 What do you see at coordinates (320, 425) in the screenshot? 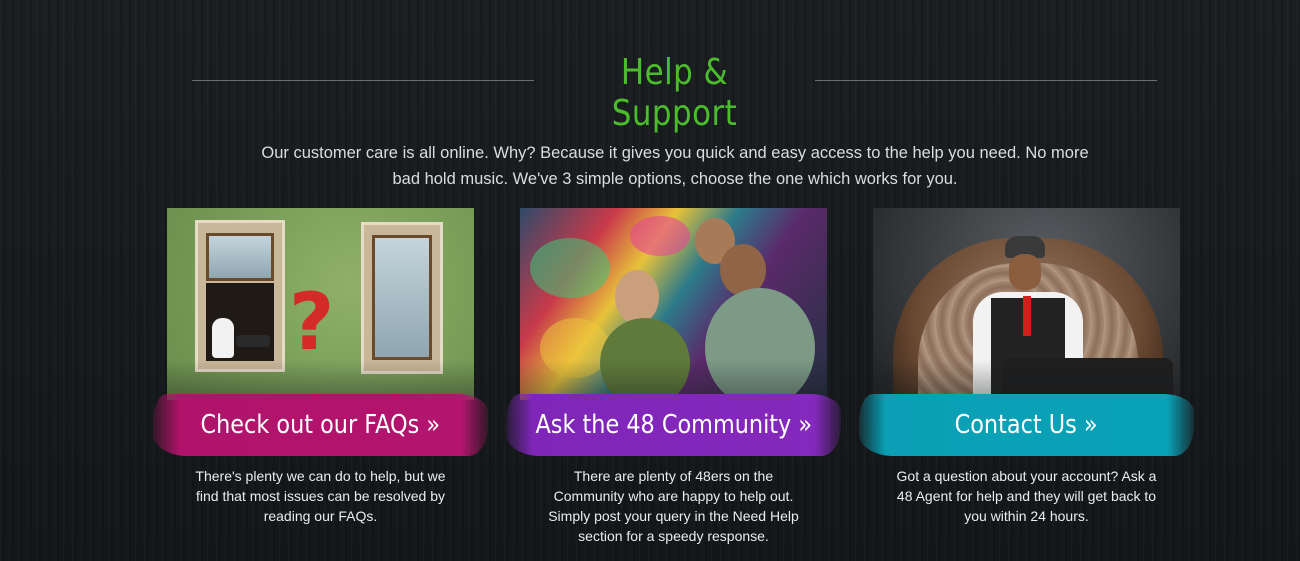
I see `faq-button: Check out our FAQs »` at bounding box center [320, 425].